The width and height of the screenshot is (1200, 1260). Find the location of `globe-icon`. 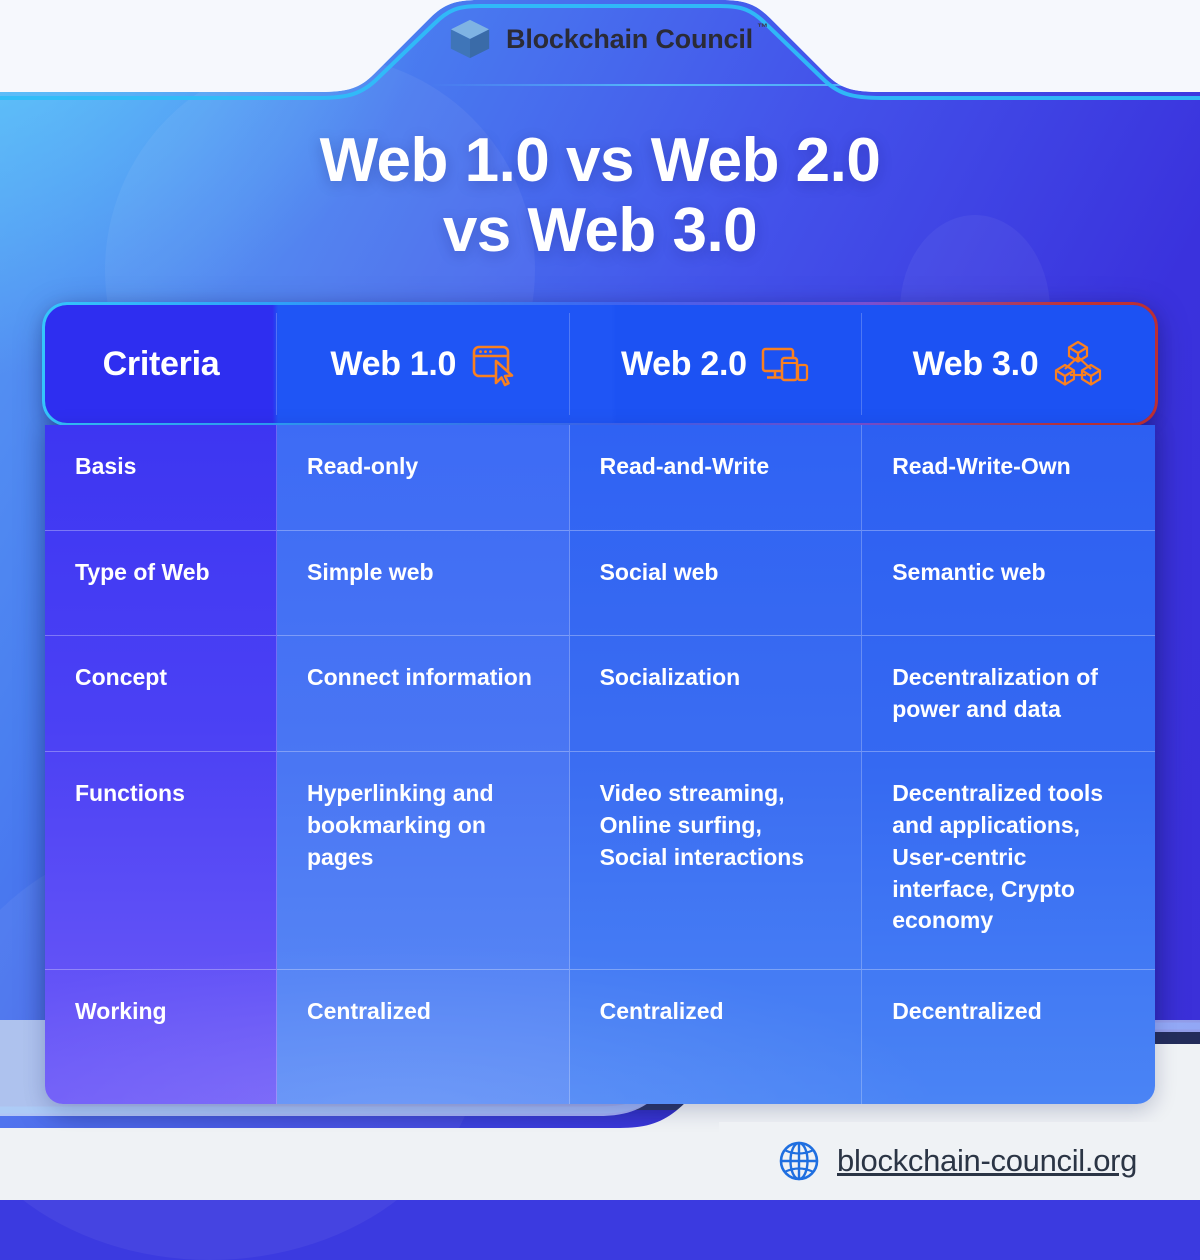

globe-icon is located at coordinates (799, 1161).